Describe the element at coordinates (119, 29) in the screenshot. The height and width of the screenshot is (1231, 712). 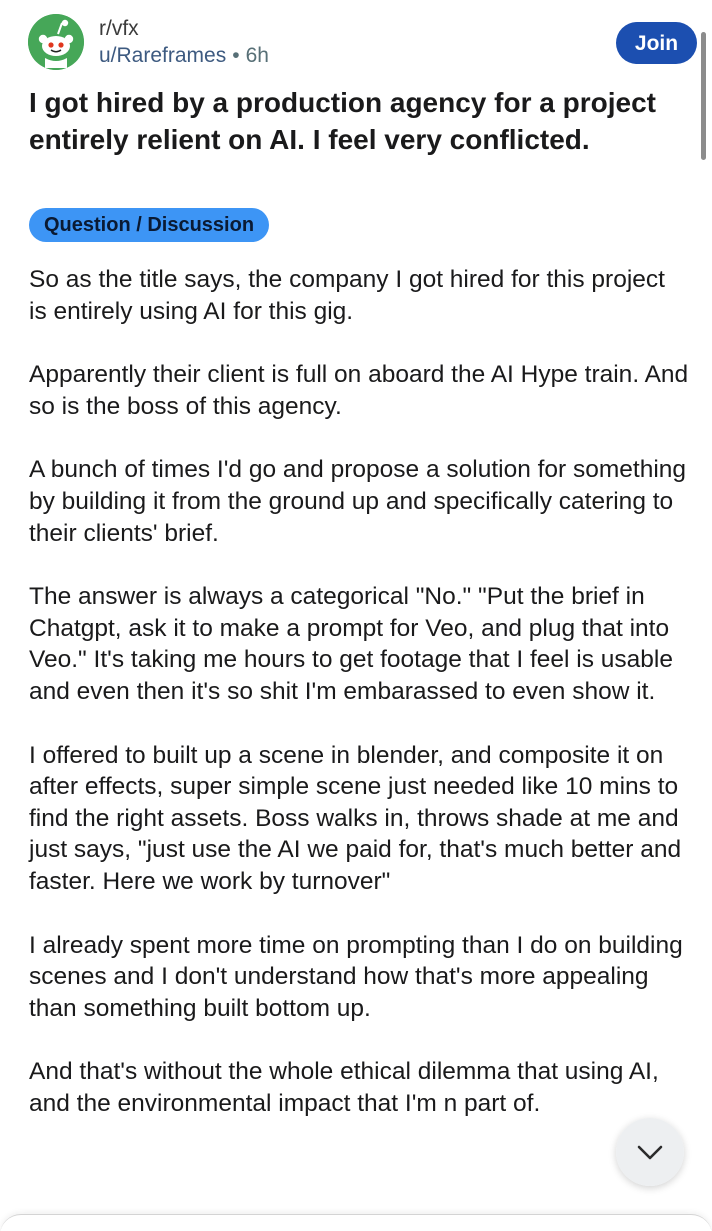
I see `subreddit-name: r/vfx` at that location.